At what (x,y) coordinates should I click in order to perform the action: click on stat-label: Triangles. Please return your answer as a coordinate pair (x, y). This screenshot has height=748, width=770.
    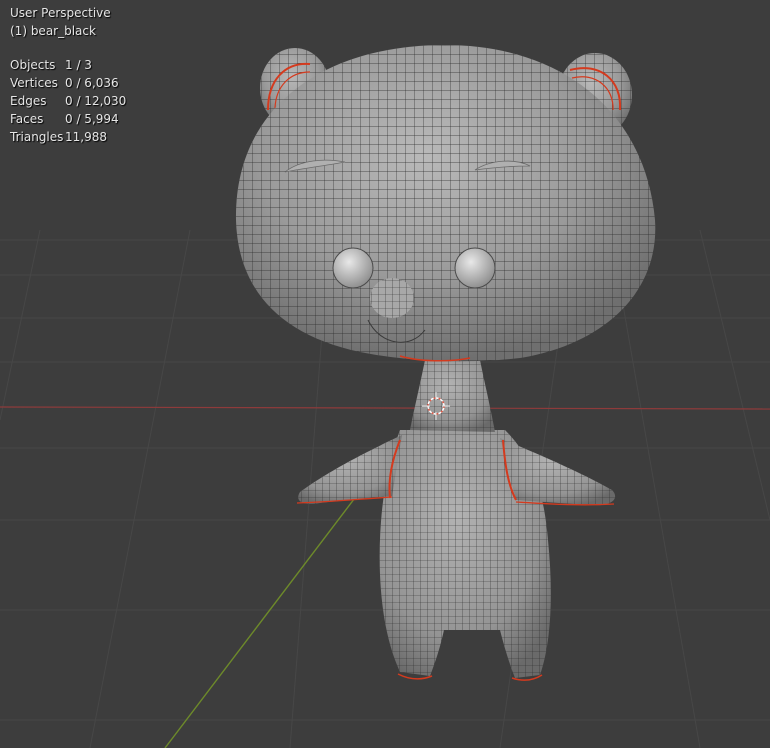
    Looking at the image, I should click on (37, 137).